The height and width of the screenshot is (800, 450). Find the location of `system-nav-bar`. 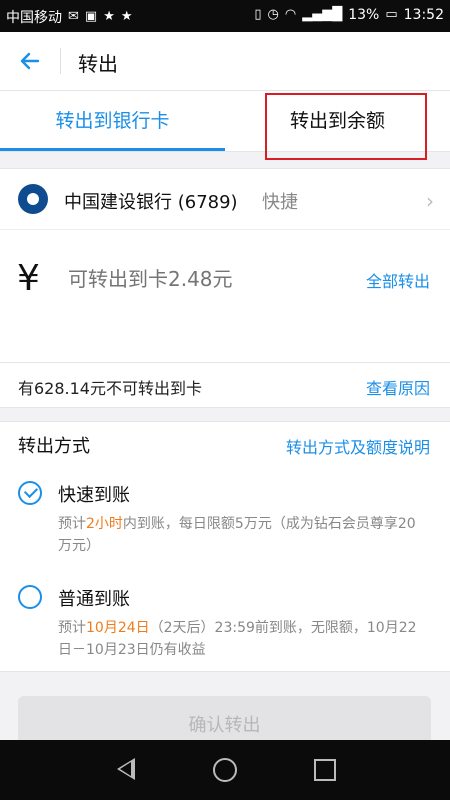

system-nav-bar is located at coordinates (225, 770).